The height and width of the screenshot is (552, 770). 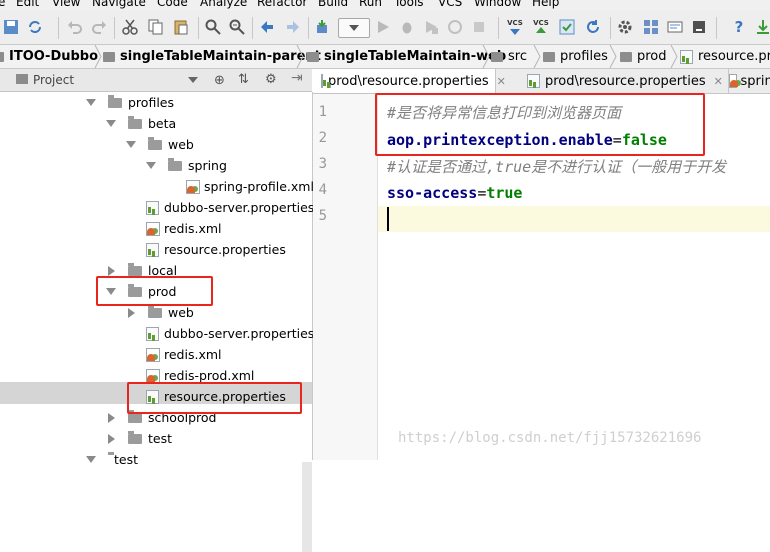 I want to click on tab-prod-resource-properties: prod\resource.properties ✕, so click(x=624, y=81).